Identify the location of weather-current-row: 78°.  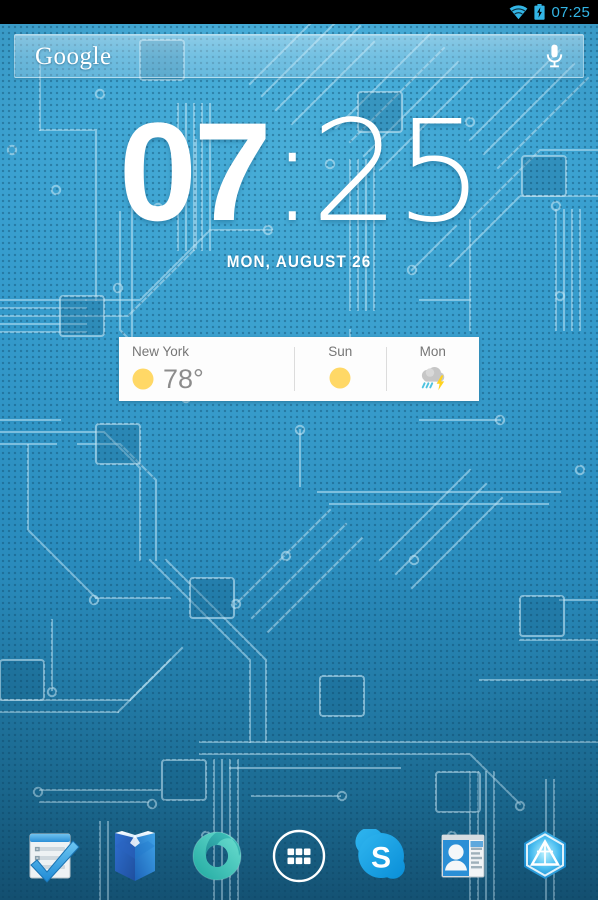
(213, 378).